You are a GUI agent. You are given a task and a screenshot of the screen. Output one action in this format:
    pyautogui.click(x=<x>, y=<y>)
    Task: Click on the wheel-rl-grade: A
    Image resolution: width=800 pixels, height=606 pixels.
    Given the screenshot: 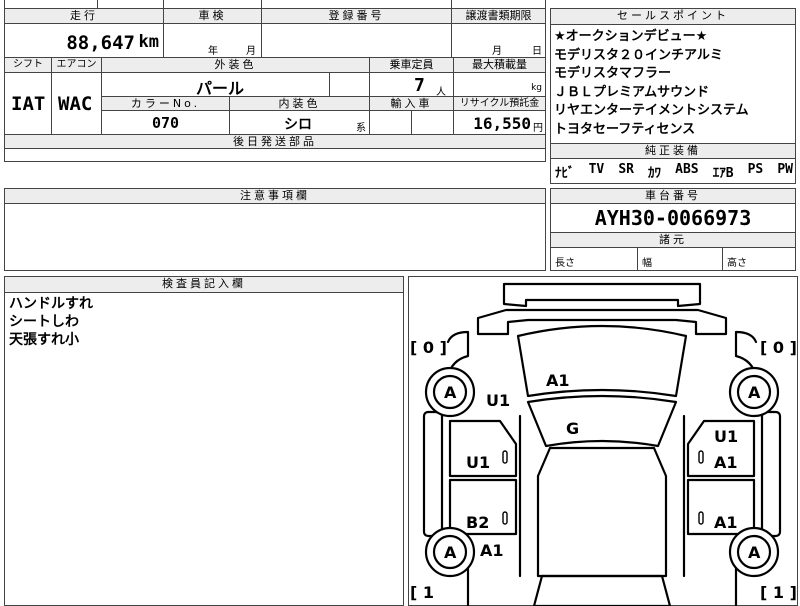 What is the action you would take?
    pyautogui.click(x=450, y=552)
    